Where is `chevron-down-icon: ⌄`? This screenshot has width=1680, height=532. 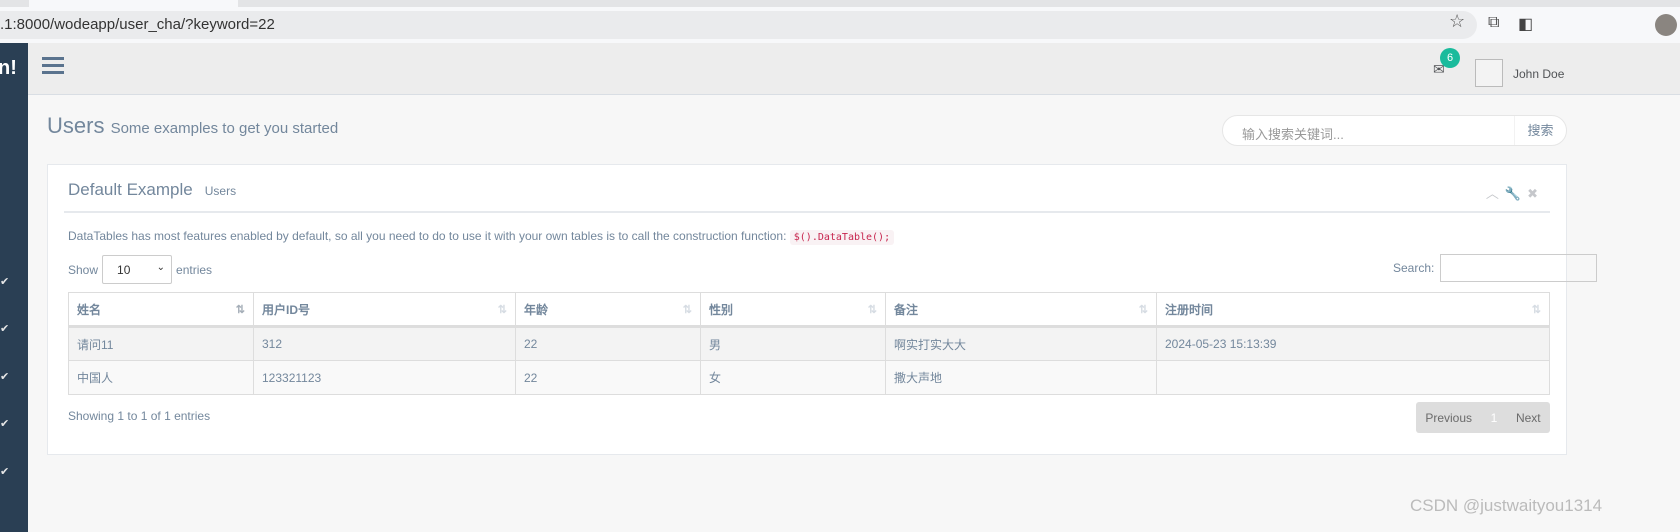
chevron-down-icon: ⌄ is located at coordinates (161, 267).